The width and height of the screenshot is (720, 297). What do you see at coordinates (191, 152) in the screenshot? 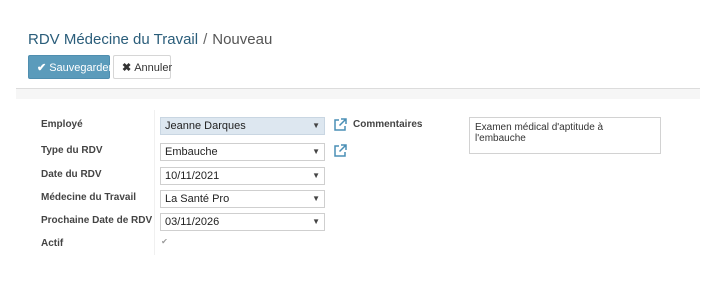
I see `type-value: Embauche` at bounding box center [191, 152].